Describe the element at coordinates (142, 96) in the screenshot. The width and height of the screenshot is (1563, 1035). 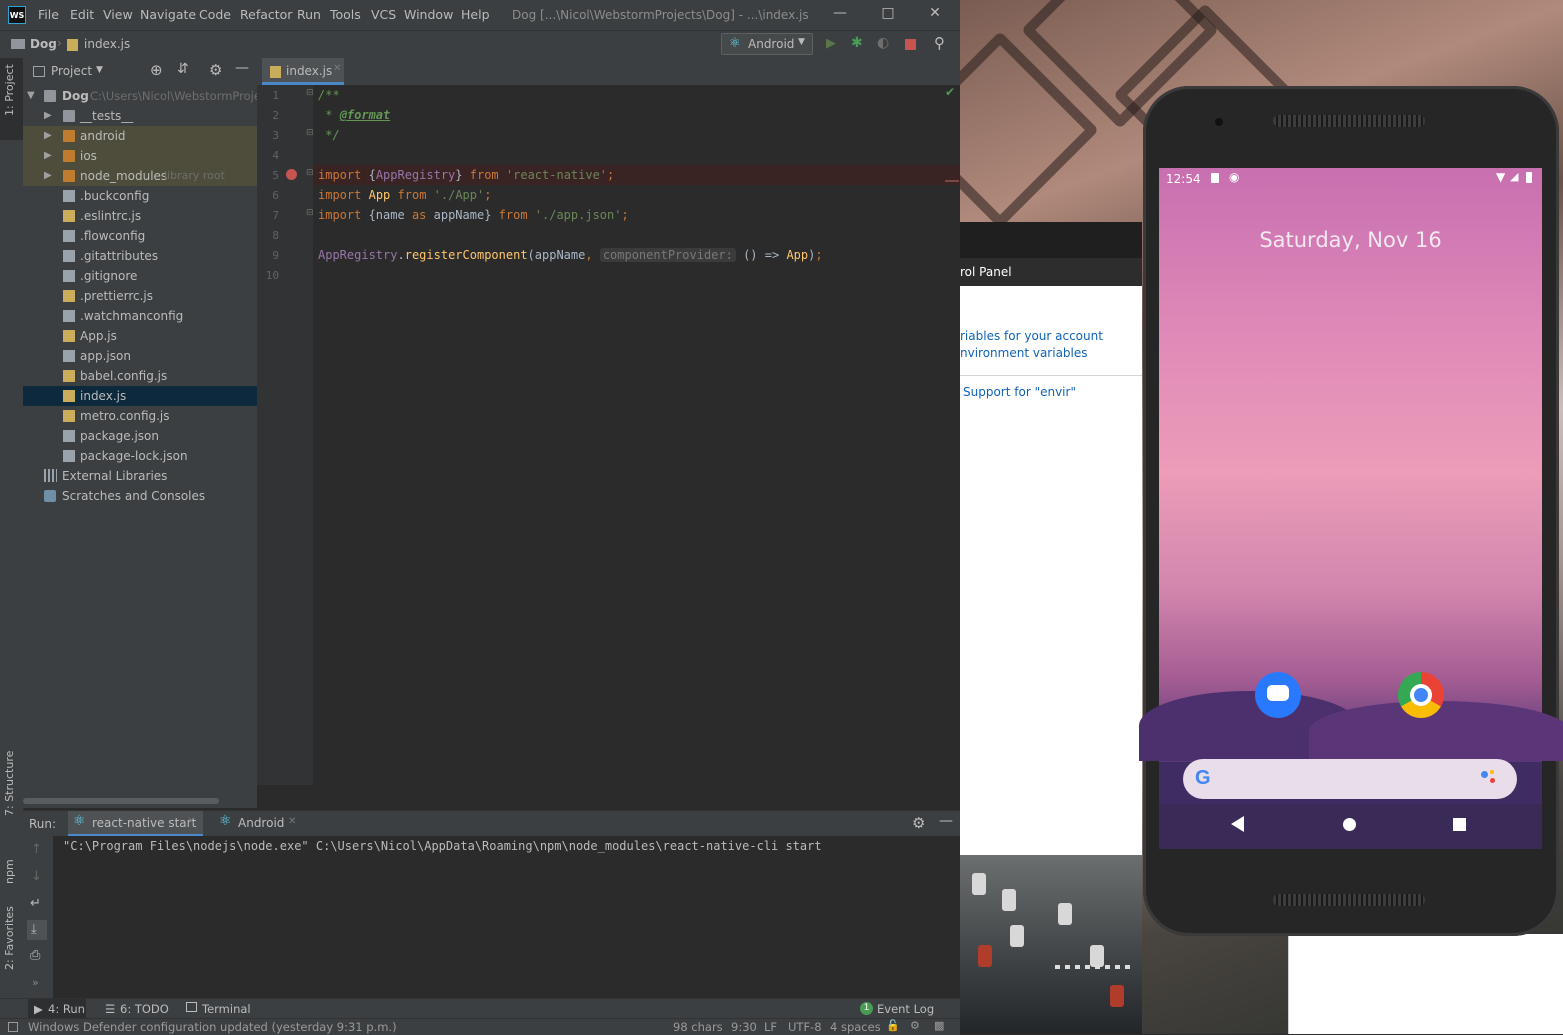
I see `tree-root: ▼ Dog C:\Users\Nicol\WebstormProje` at that location.